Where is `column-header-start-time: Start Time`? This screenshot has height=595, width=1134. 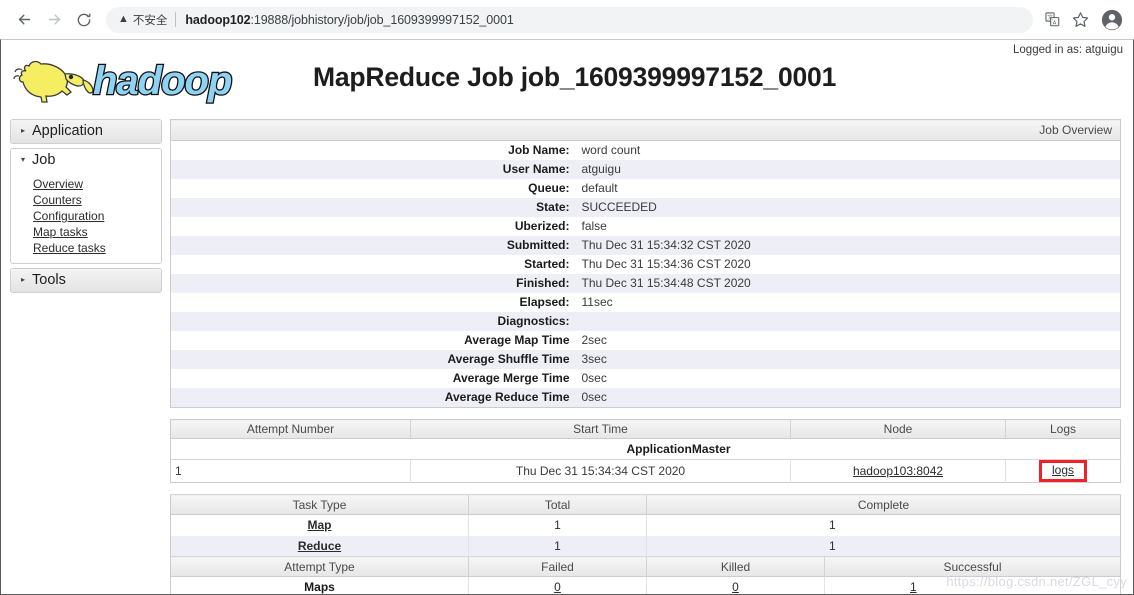
column-header-start-time: Start Time is located at coordinates (600, 429).